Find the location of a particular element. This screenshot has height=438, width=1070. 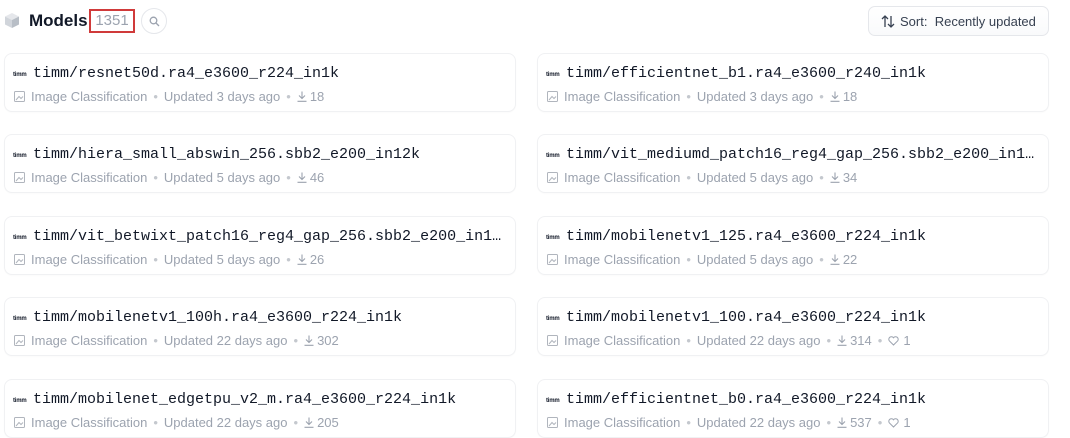

model-downloads: 46 is located at coordinates (317, 177).